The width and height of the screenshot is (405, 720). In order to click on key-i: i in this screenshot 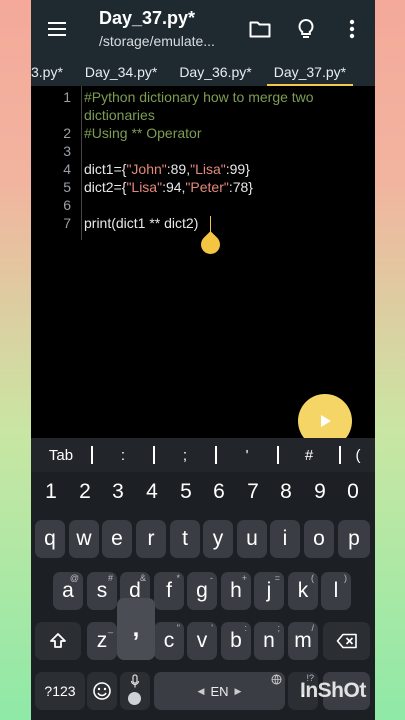, I will do `click(285, 539)`.